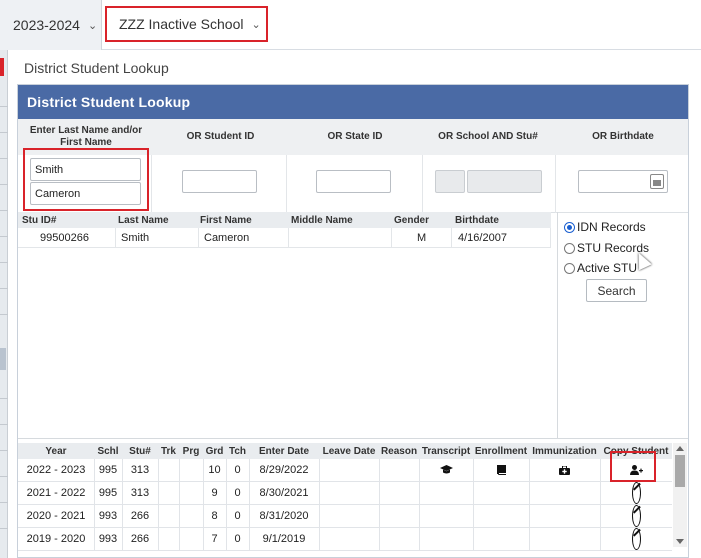  What do you see at coordinates (108, 470) in the screenshot?
I see `cell-schl: 995` at bounding box center [108, 470].